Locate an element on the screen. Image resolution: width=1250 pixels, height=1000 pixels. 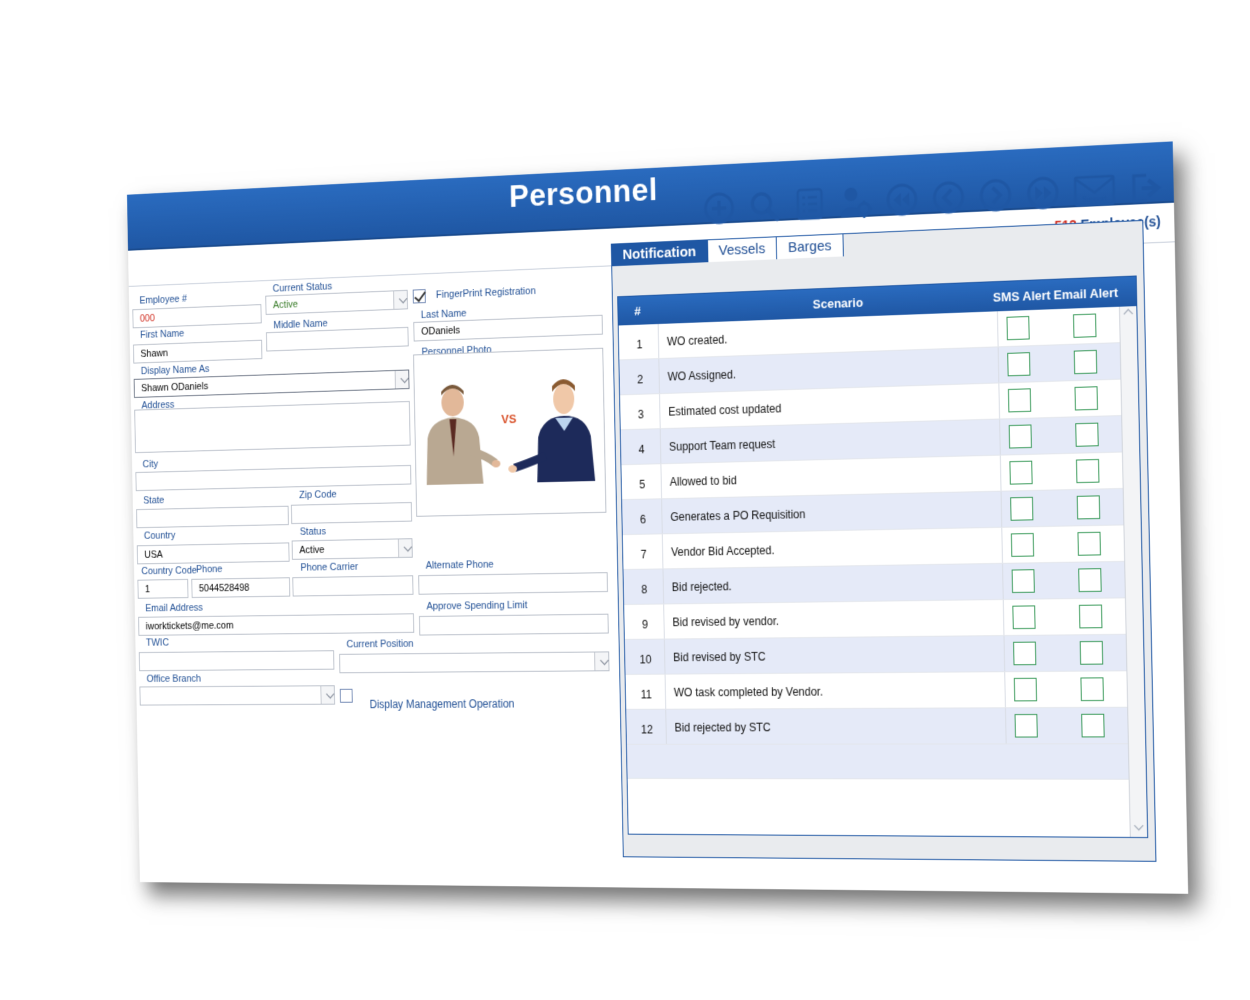
country-field: USA is located at coordinates (213, 553).